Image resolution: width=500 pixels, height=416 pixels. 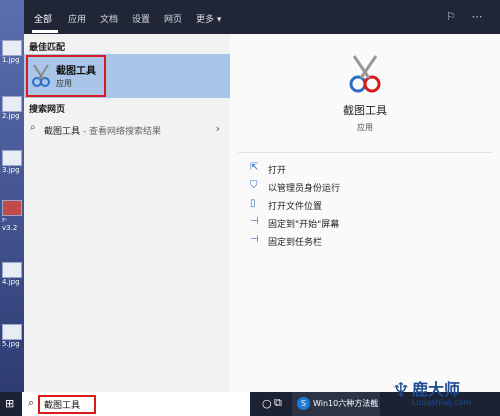 I want to click on open-icon: ⇱, so click(x=254, y=167).